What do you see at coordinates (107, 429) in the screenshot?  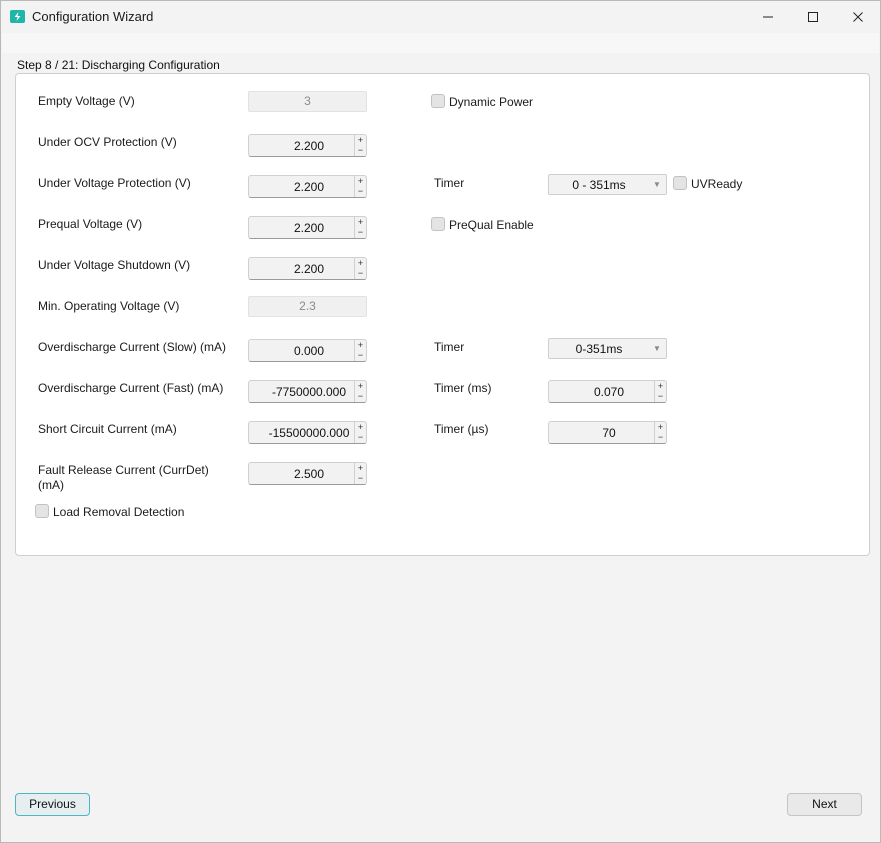 I see `short-circuit-label: Short Circuit Current (mA)` at bounding box center [107, 429].